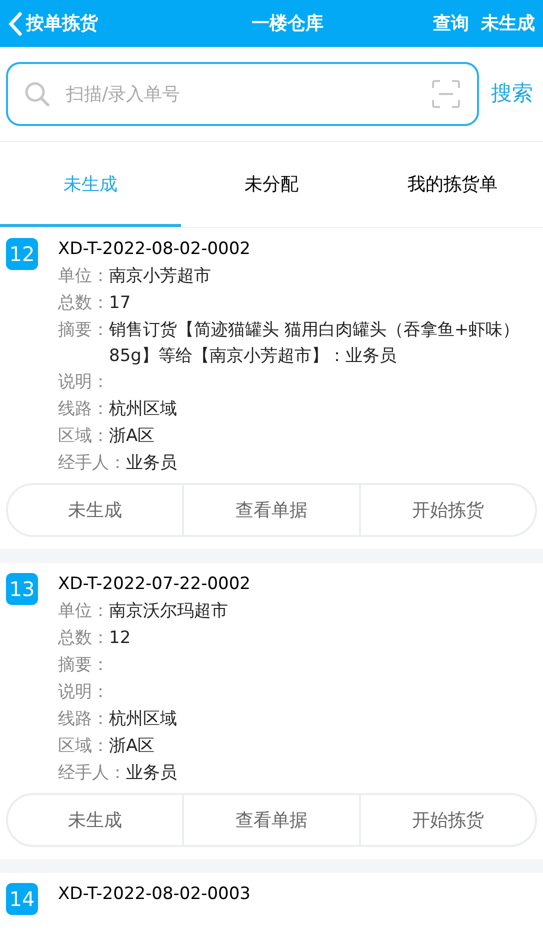 Image resolution: width=543 pixels, height=931 pixels. Describe the element at coordinates (22, 589) in the screenshot. I see `order-index-badge: 13` at that location.